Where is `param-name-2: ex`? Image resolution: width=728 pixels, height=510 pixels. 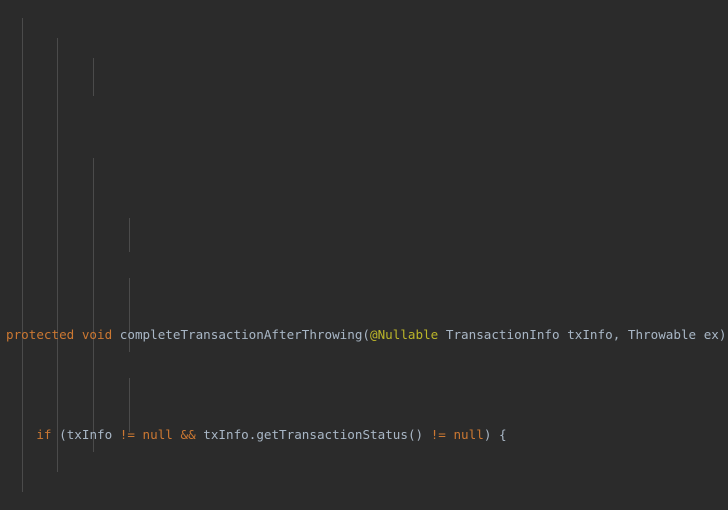 param-name-2: ex is located at coordinates (711, 334).